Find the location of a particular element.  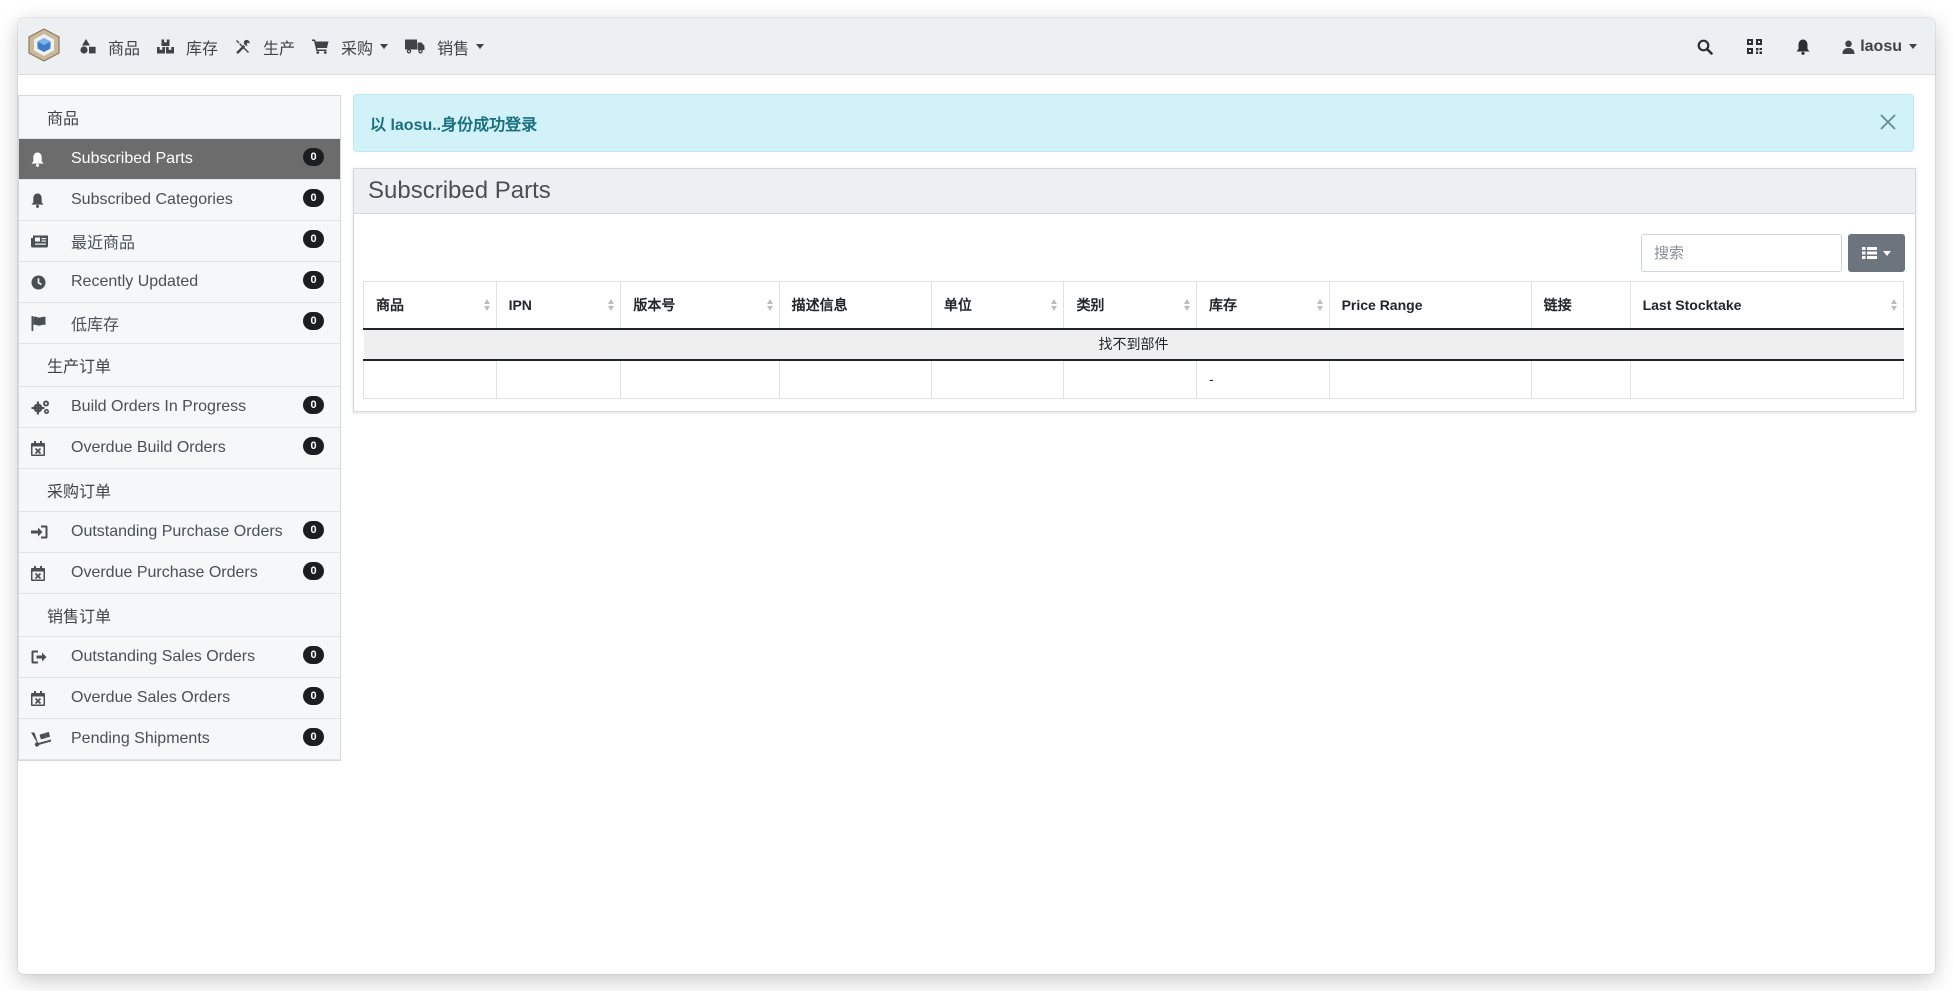

newspaper-icon is located at coordinates (45, 241).